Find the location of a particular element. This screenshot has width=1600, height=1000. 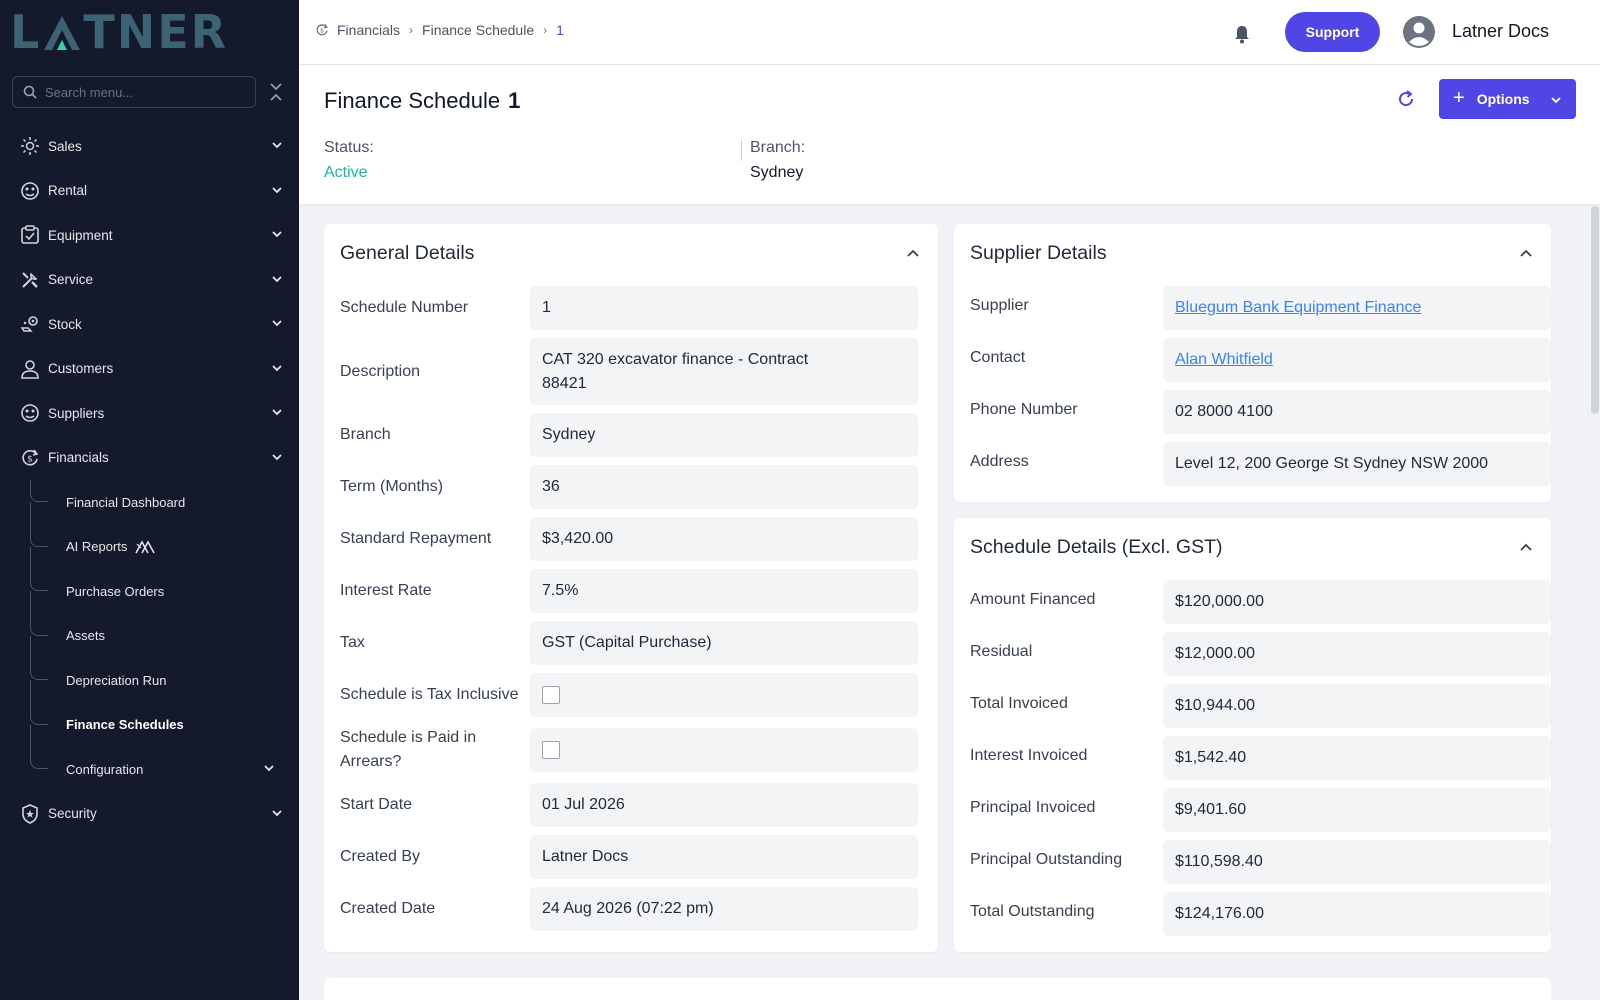

latner-logo: L TNER is located at coordinates (119, 32).